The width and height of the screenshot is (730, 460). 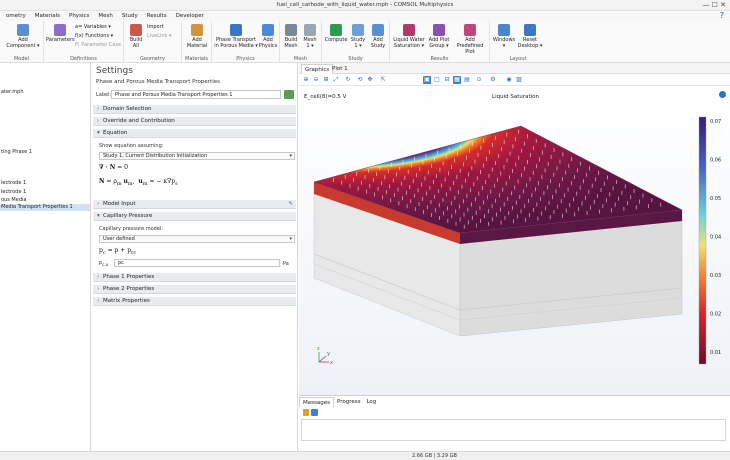 What do you see at coordinates (286, 264) in the screenshot?
I see `pc-unit: Pa` at bounding box center [286, 264].